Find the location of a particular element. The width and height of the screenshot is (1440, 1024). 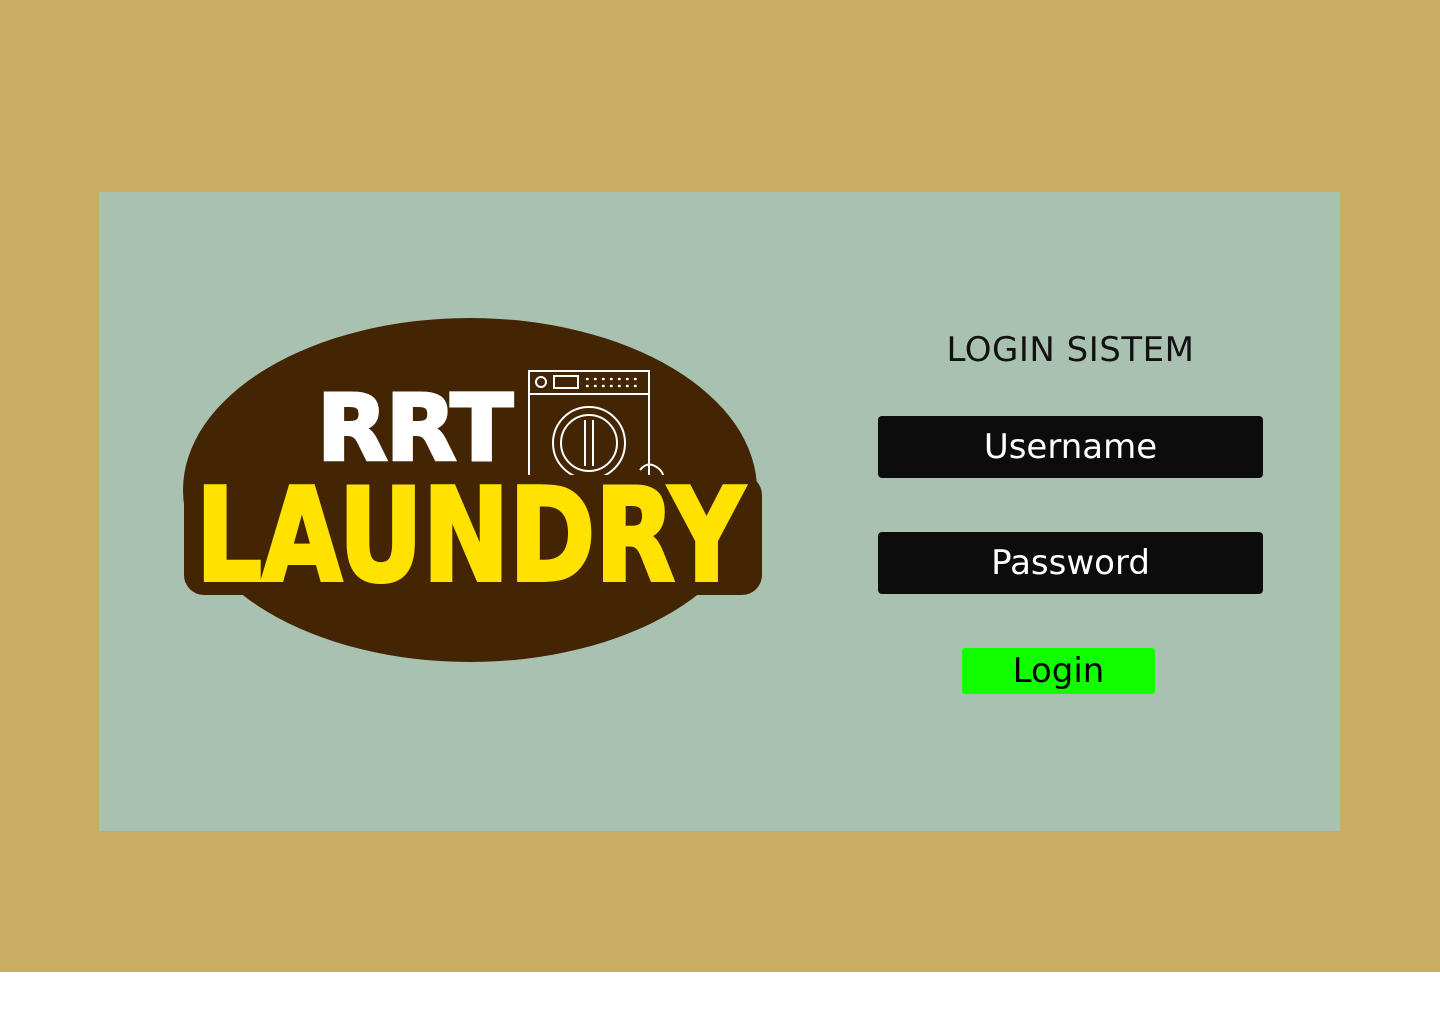

username-input is located at coordinates (1070, 447).